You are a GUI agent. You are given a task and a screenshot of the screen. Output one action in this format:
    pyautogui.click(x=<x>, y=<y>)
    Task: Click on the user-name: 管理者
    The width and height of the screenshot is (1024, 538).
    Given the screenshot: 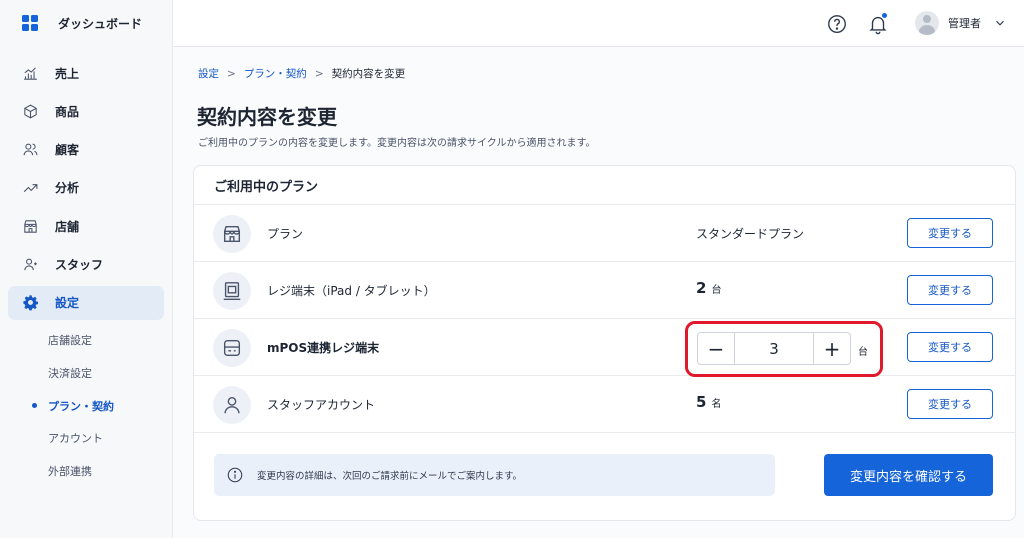 What is the action you would take?
    pyautogui.click(x=964, y=23)
    